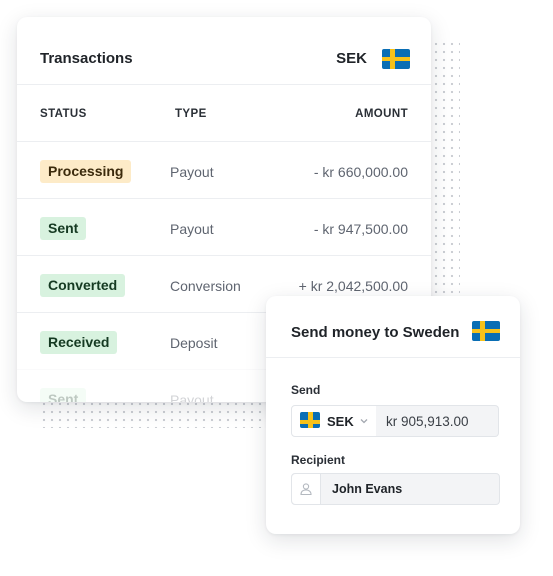 This screenshot has height=576, width=553. I want to click on transaction-amount: - kr 947,500.00, so click(360, 229).